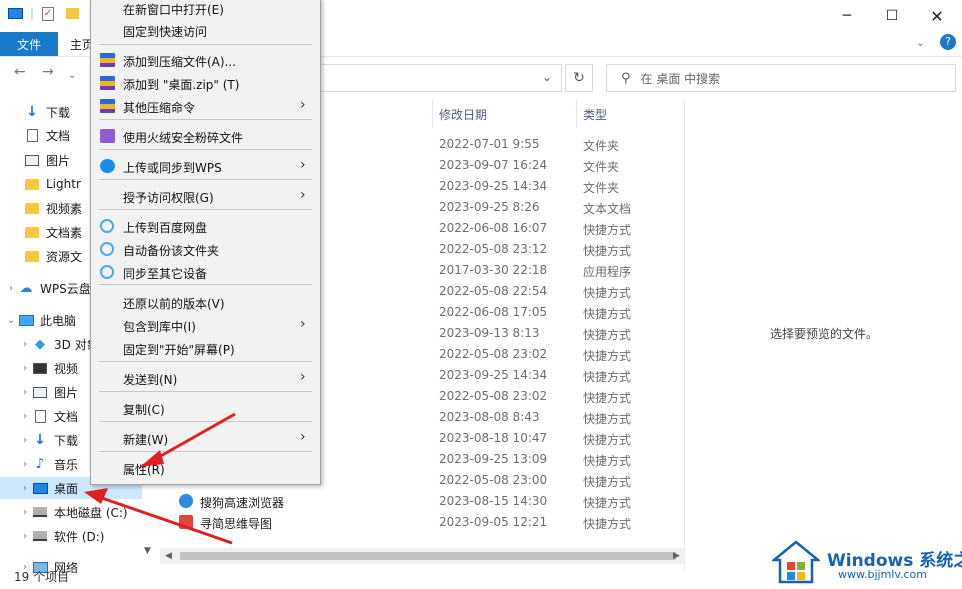 This screenshot has height=589, width=962. Describe the element at coordinates (188, 439) in the screenshot. I see `arrow-to-properties` at that location.